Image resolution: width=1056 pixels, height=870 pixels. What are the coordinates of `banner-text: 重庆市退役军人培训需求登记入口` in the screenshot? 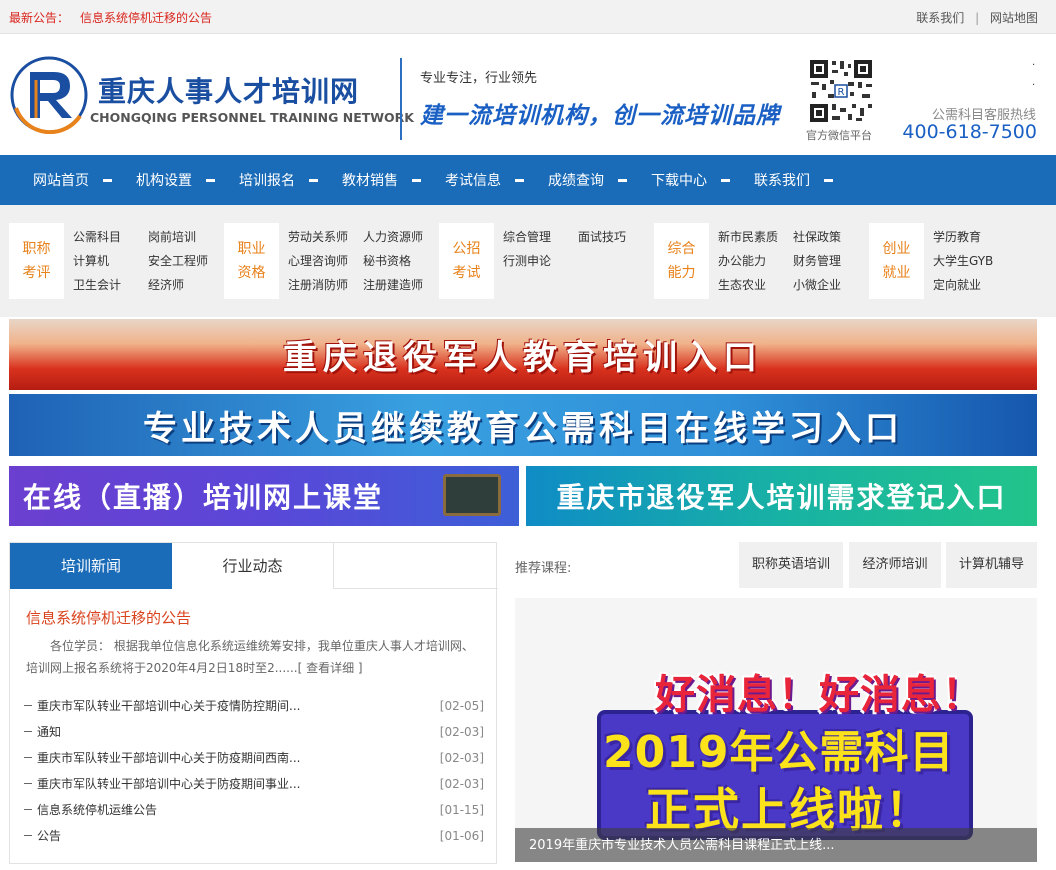 It's located at (781, 497).